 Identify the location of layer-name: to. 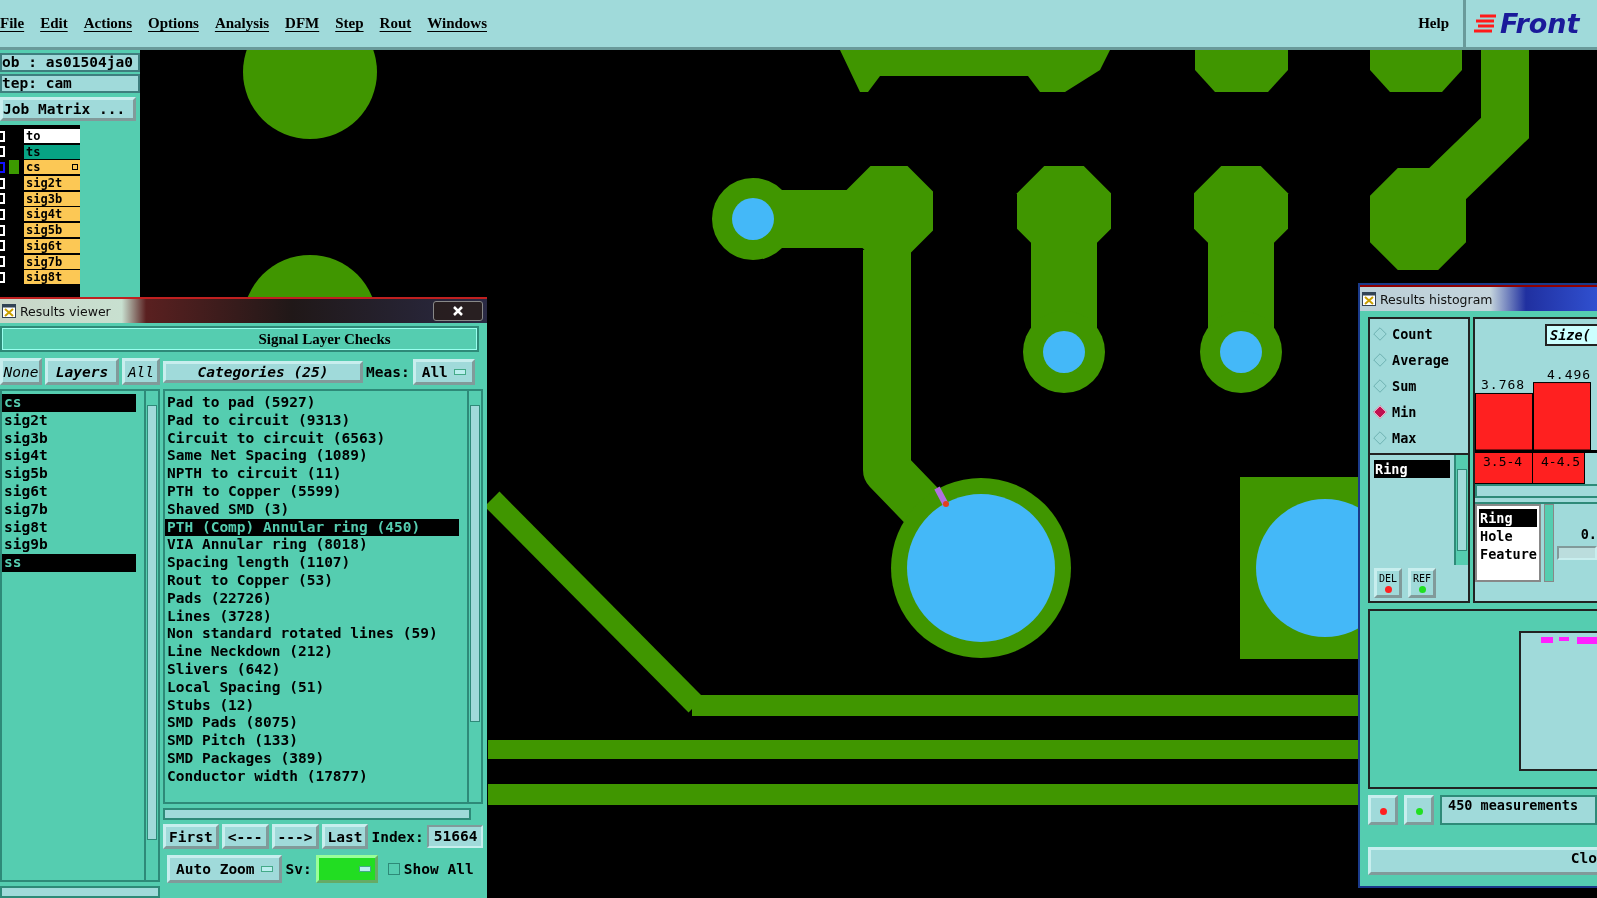
(52, 136).